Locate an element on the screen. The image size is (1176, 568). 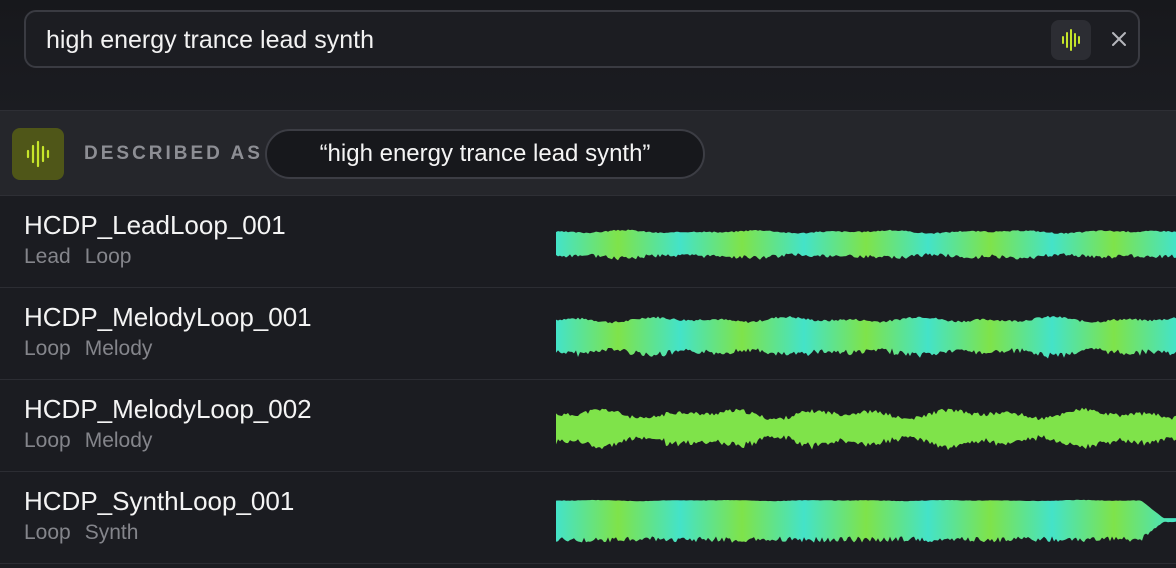
close-icon is located at coordinates (1119, 39).